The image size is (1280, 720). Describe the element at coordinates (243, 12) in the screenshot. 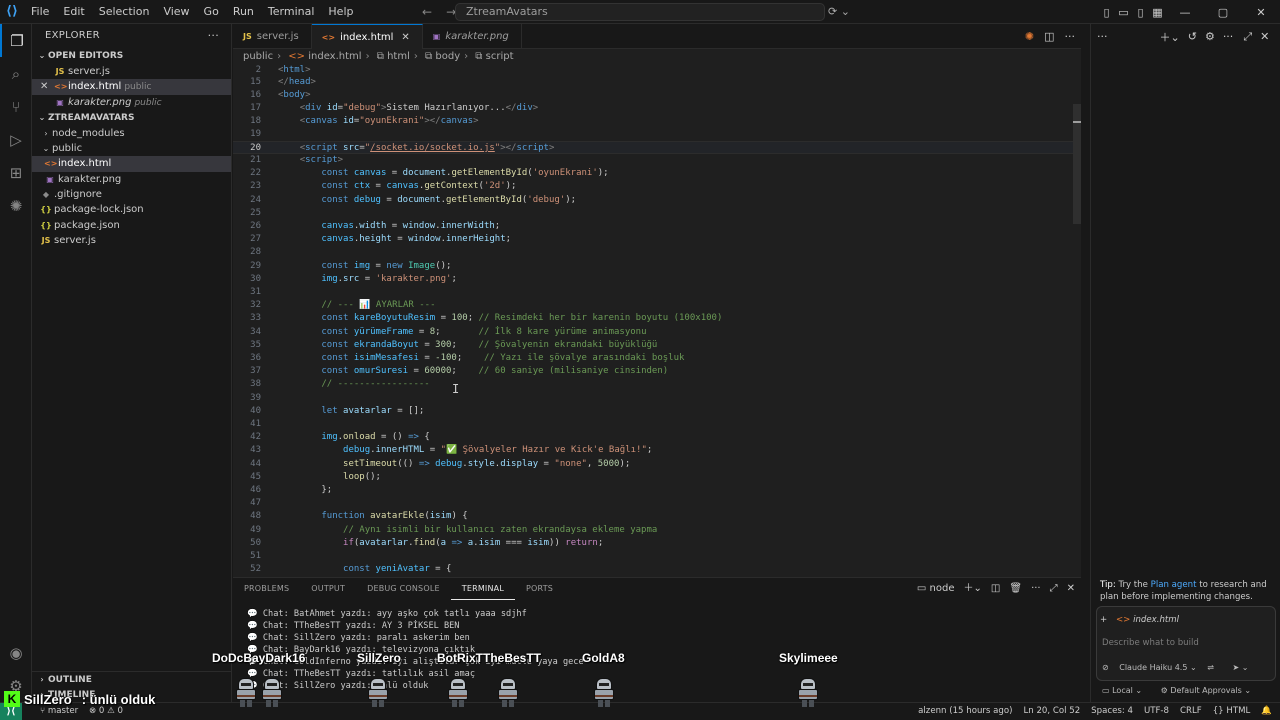

I see `menu-run: Run` at that location.